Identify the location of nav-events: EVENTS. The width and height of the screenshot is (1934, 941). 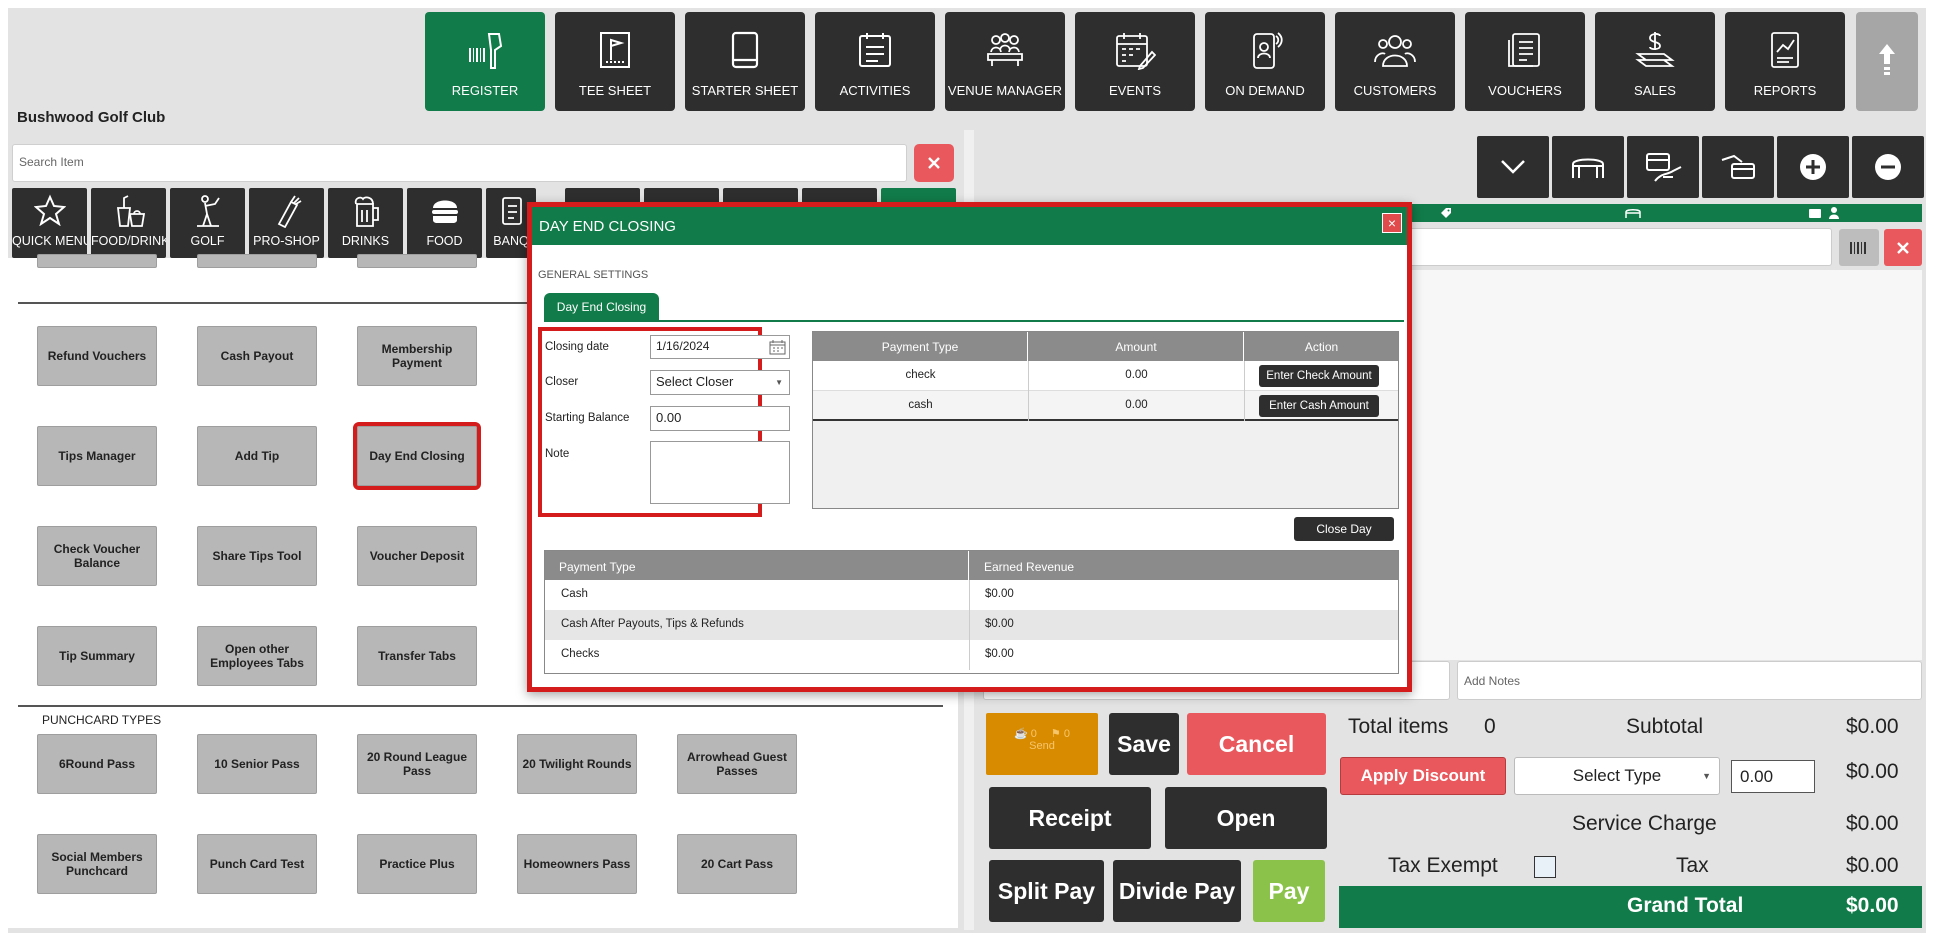
(1135, 61).